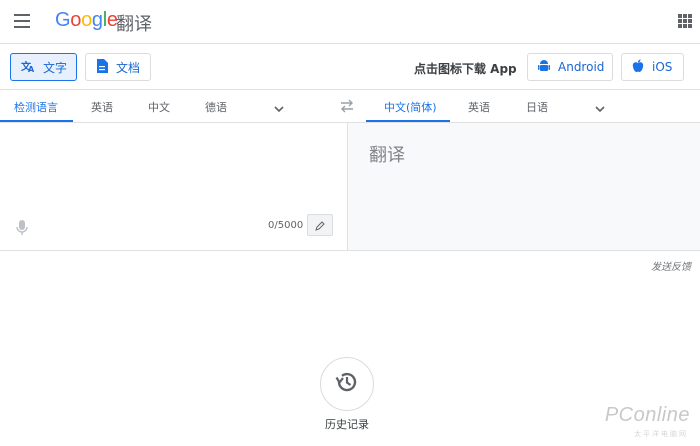 Image resolution: width=700 pixels, height=446 pixels. What do you see at coordinates (581, 67) in the screenshot?
I see `android-label: Android` at bounding box center [581, 67].